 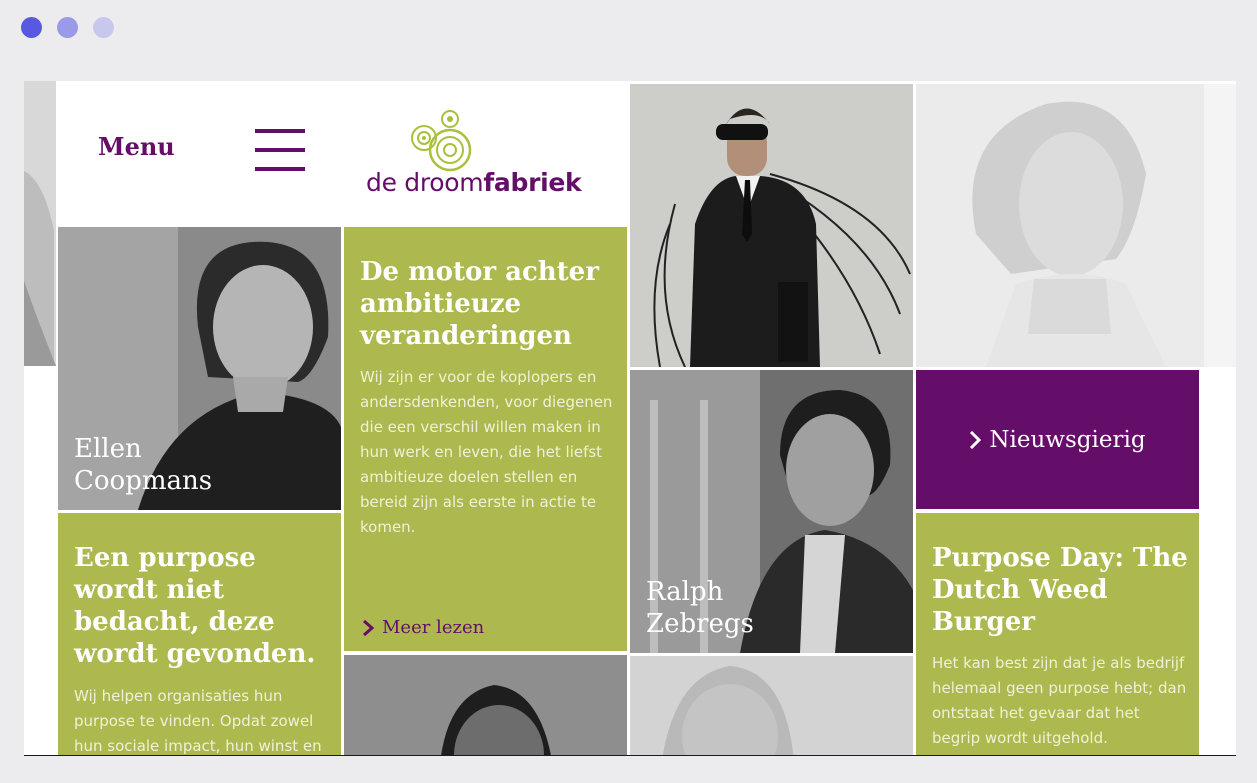 I want to click on superhero-photo, so click(x=771, y=225).